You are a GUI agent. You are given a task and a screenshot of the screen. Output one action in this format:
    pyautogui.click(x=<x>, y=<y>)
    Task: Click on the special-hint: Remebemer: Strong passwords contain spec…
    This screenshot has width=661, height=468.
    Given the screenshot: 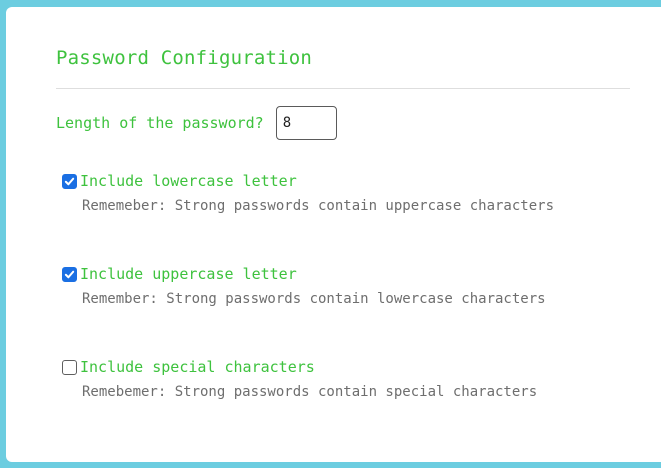 What is the action you would take?
    pyautogui.click(x=310, y=392)
    